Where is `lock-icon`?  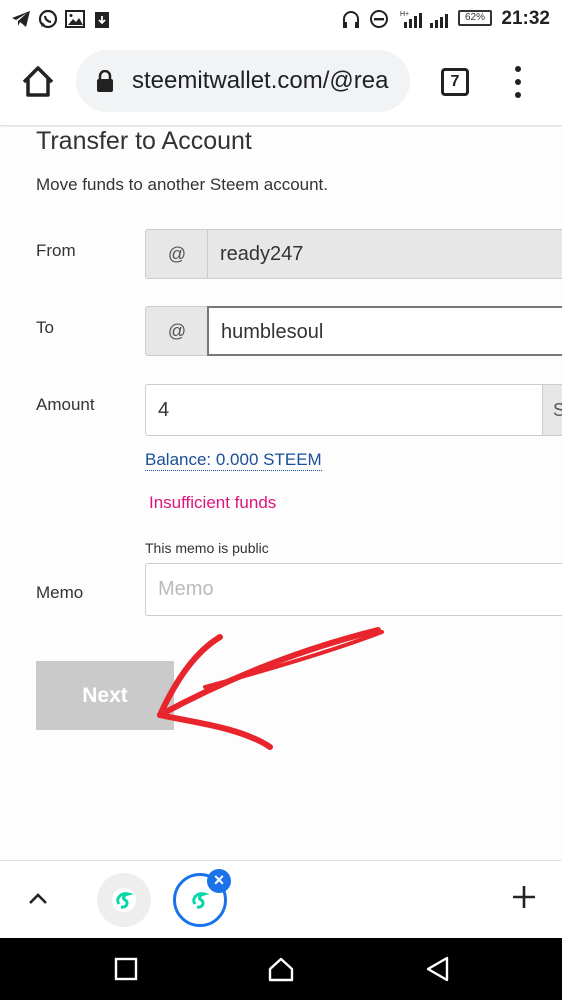
lock-icon is located at coordinates (105, 80).